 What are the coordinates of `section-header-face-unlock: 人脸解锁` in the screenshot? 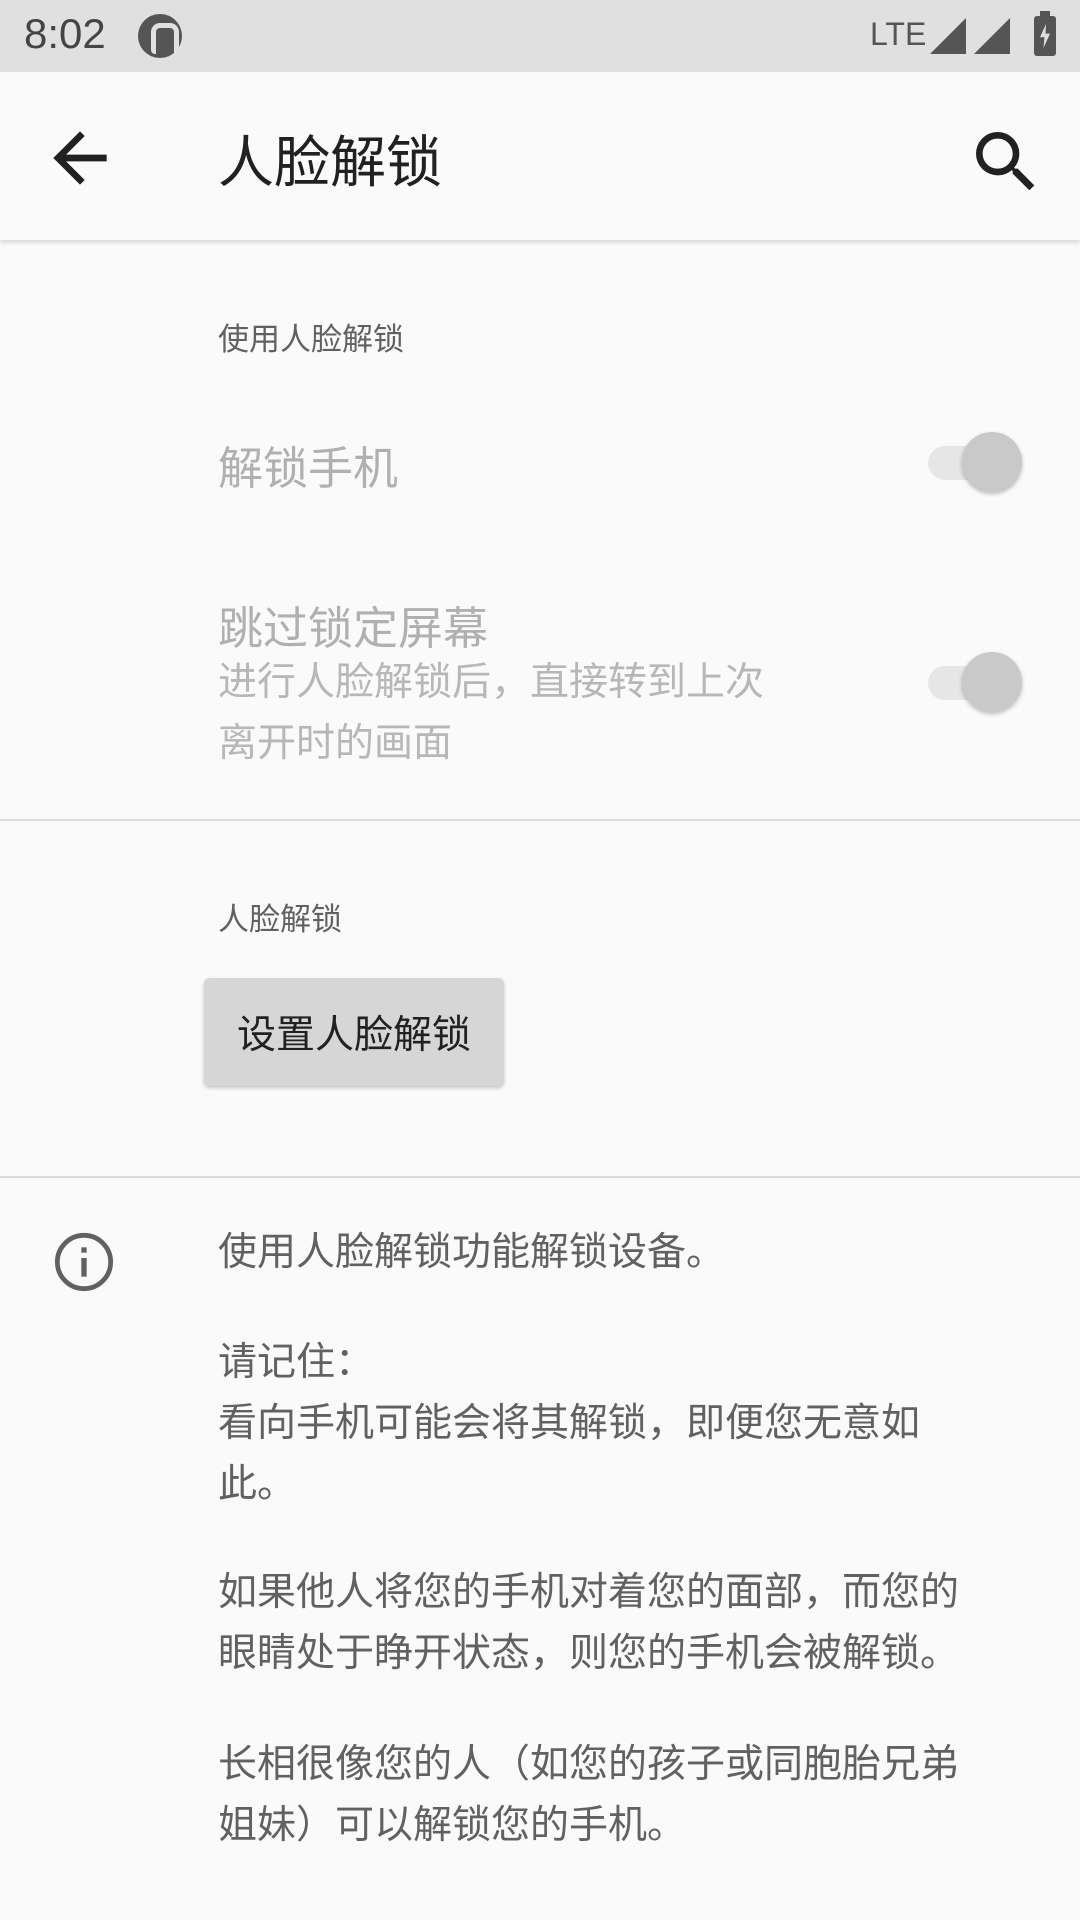 It's located at (280, 920).